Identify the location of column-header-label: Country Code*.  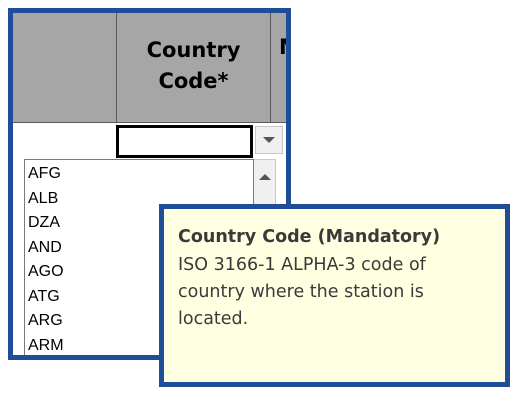
(193, 65).